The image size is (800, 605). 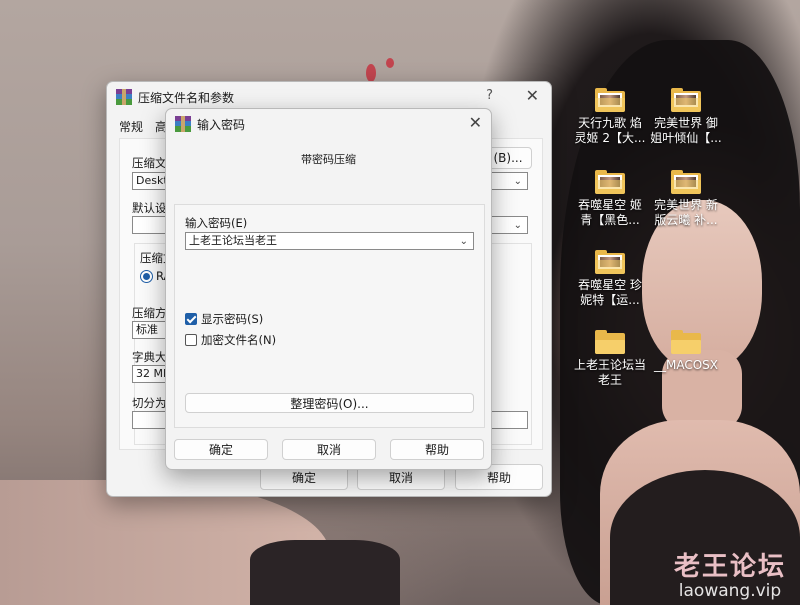 I want to click on desktop-icon-label: 天行九歌 焰, so click(x=610, y=123).